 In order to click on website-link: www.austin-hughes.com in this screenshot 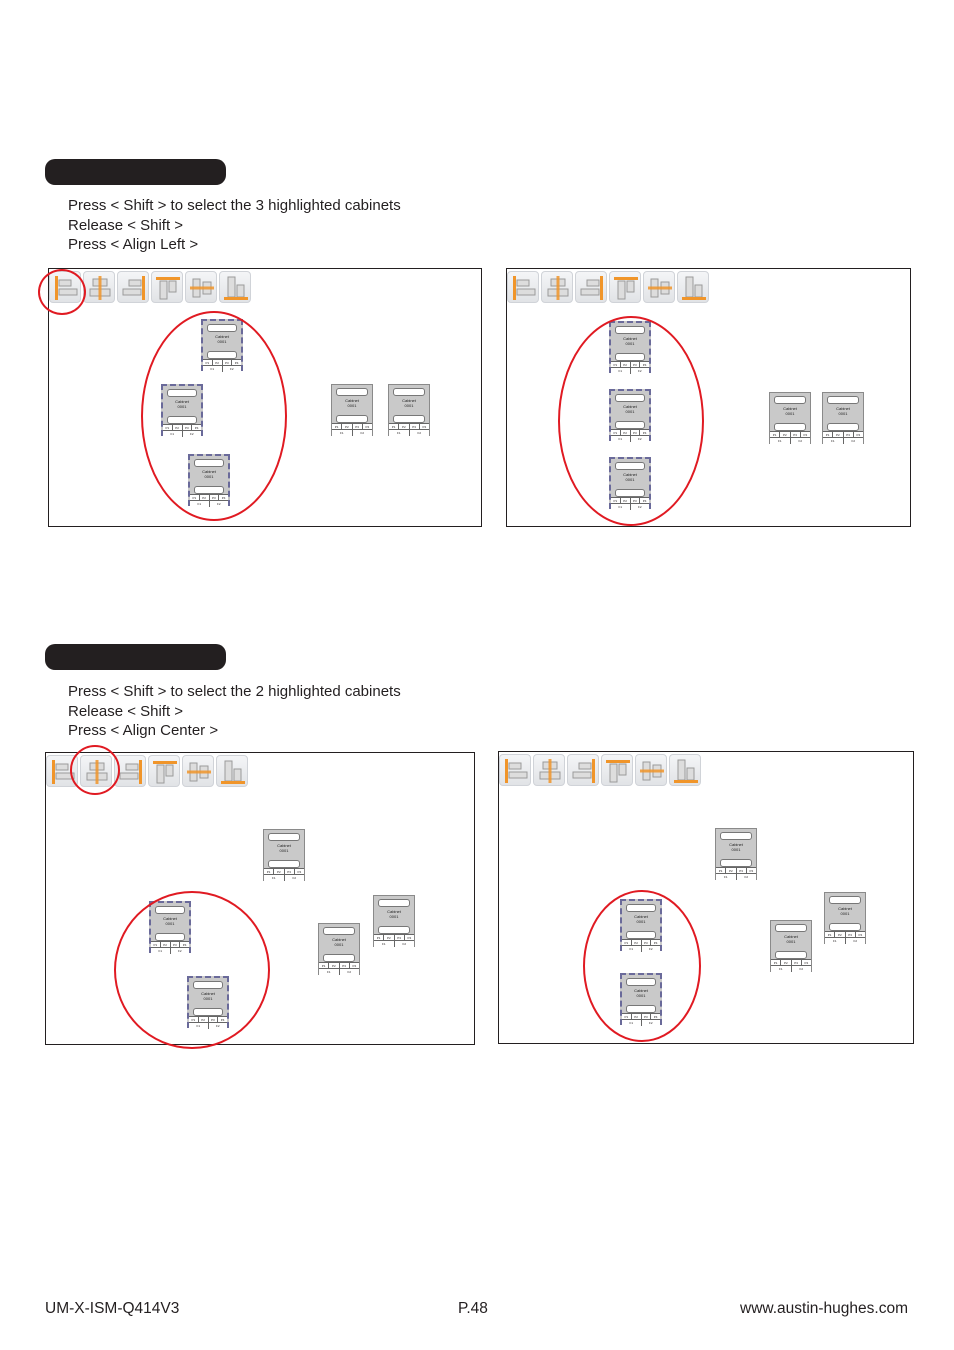, I will do `click(824, 1309)`.